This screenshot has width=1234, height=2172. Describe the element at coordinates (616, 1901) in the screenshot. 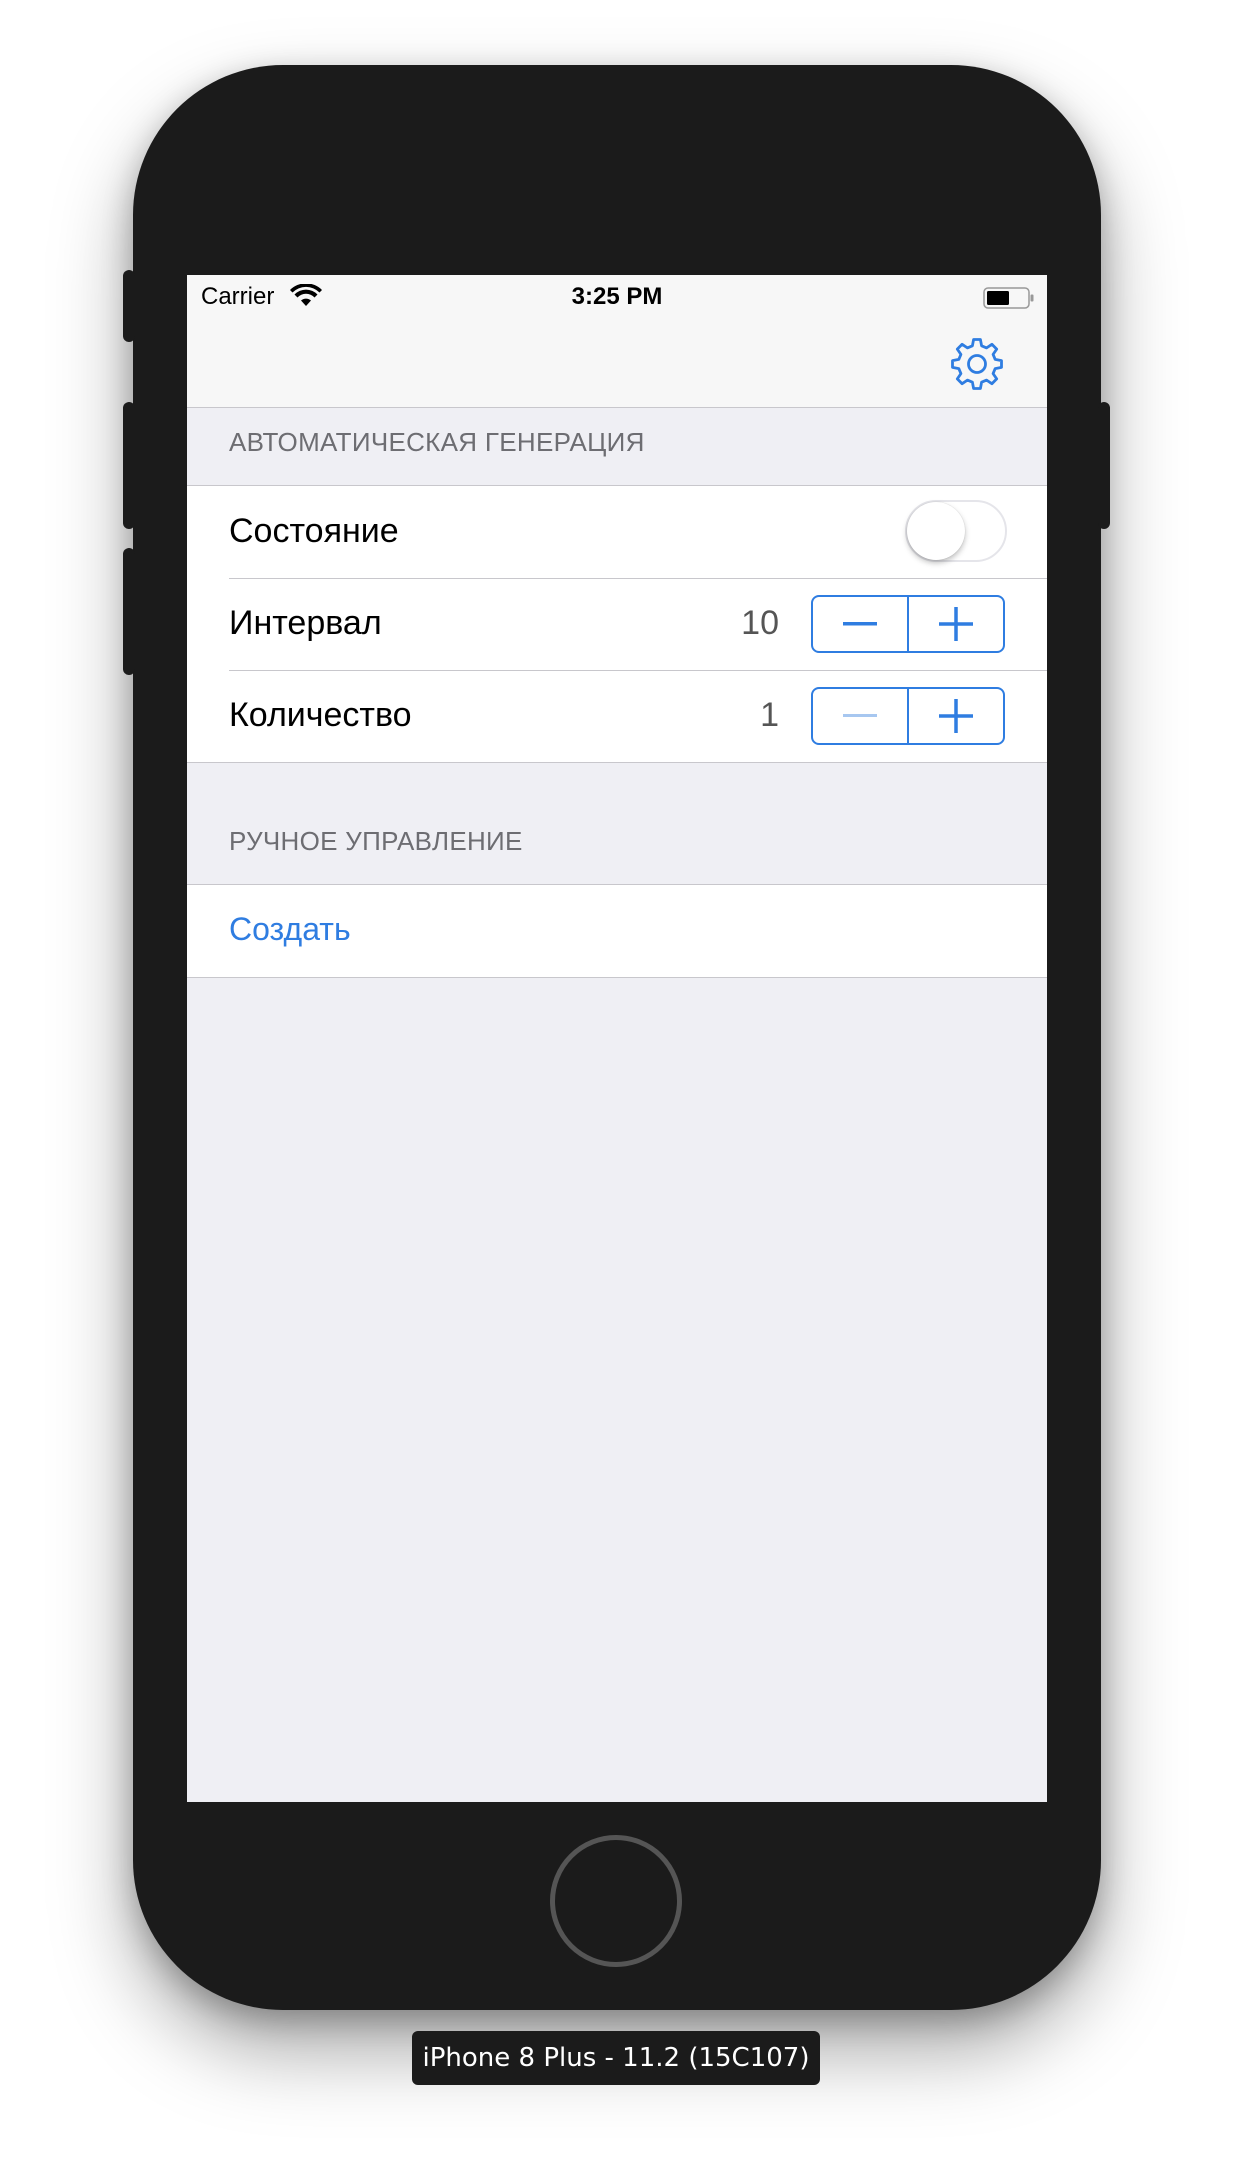

I see `home-button` at that location.